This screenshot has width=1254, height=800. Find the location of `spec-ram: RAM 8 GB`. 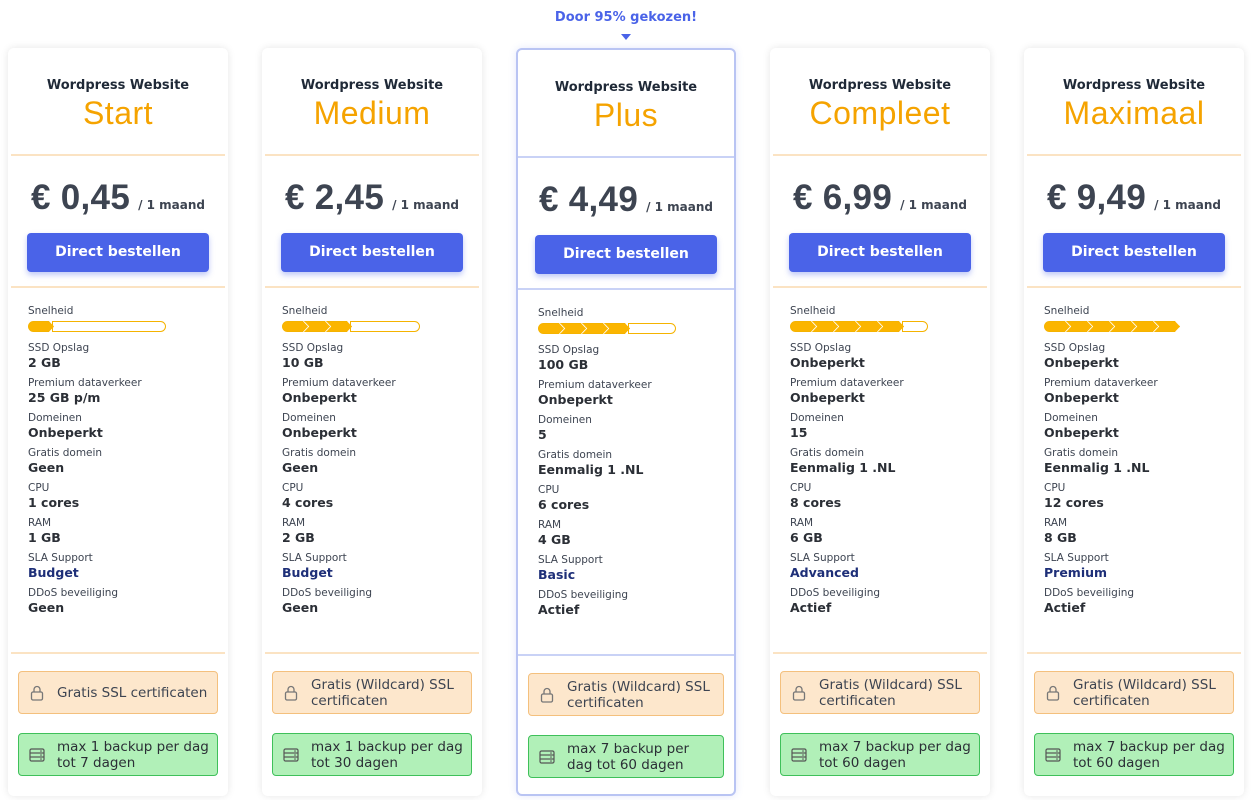

spec-ram: RAM 8 GB is located at coordinates (1144, 531).